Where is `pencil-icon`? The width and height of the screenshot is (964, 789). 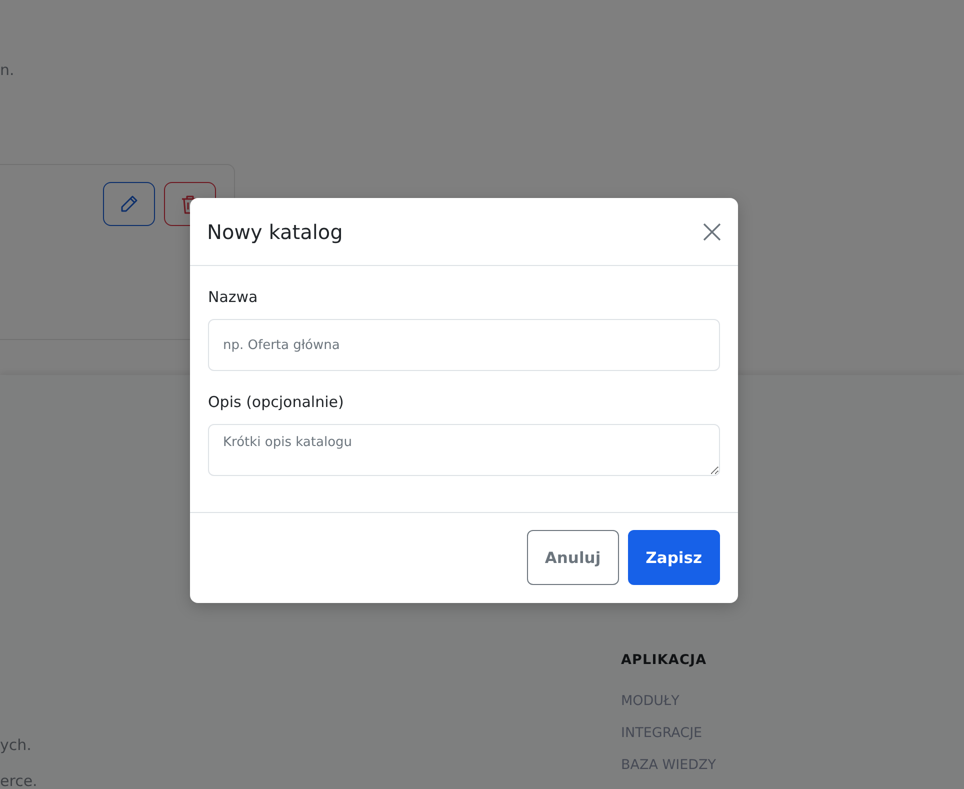
pencil-icon is located at coordinates (129, 204).